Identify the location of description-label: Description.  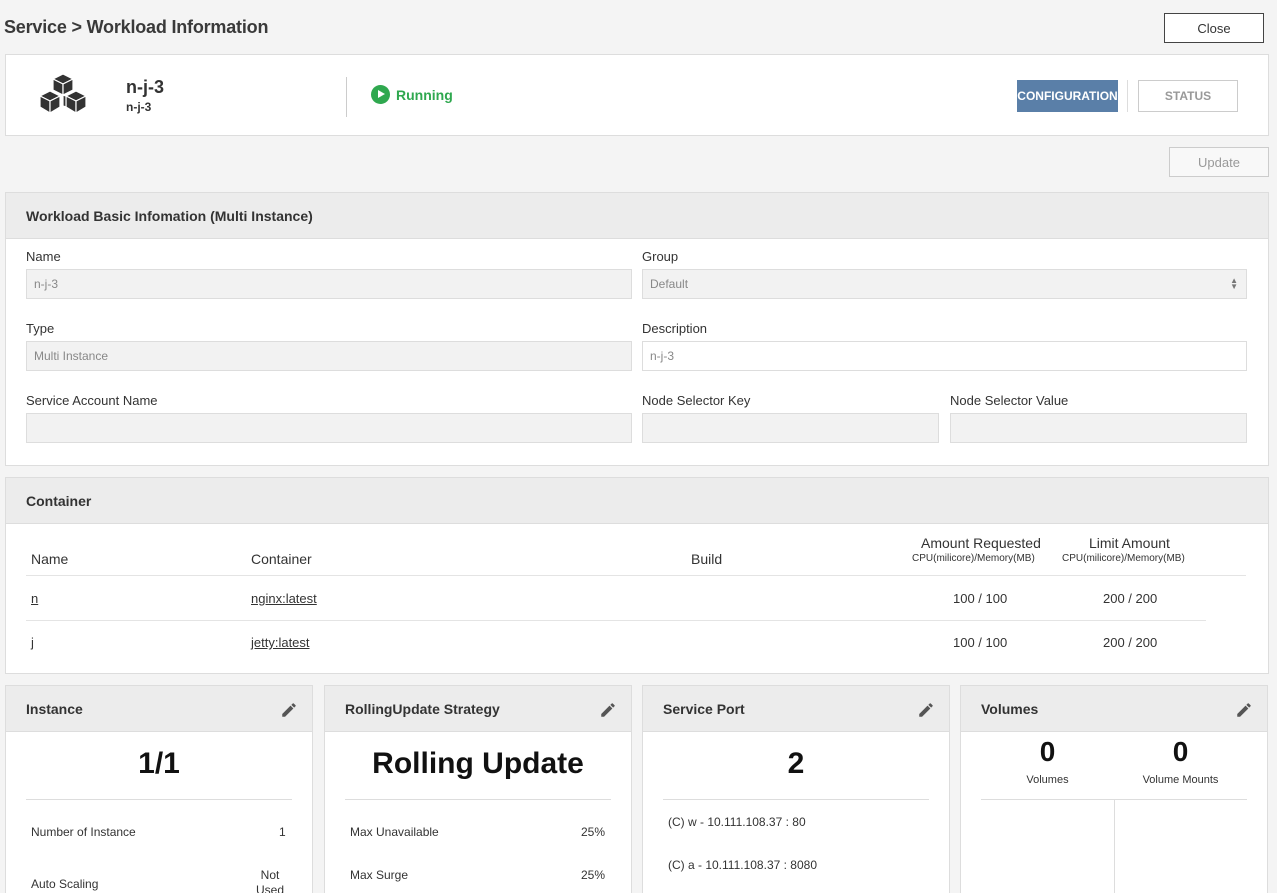
(675, 328).